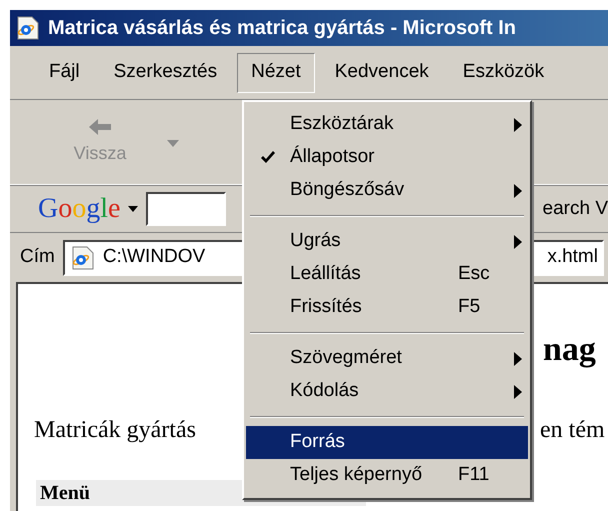  Describe the element at coordinates (381, 72) in the screenshot. I see `menu-bar-item: Kedvencek` at that location.